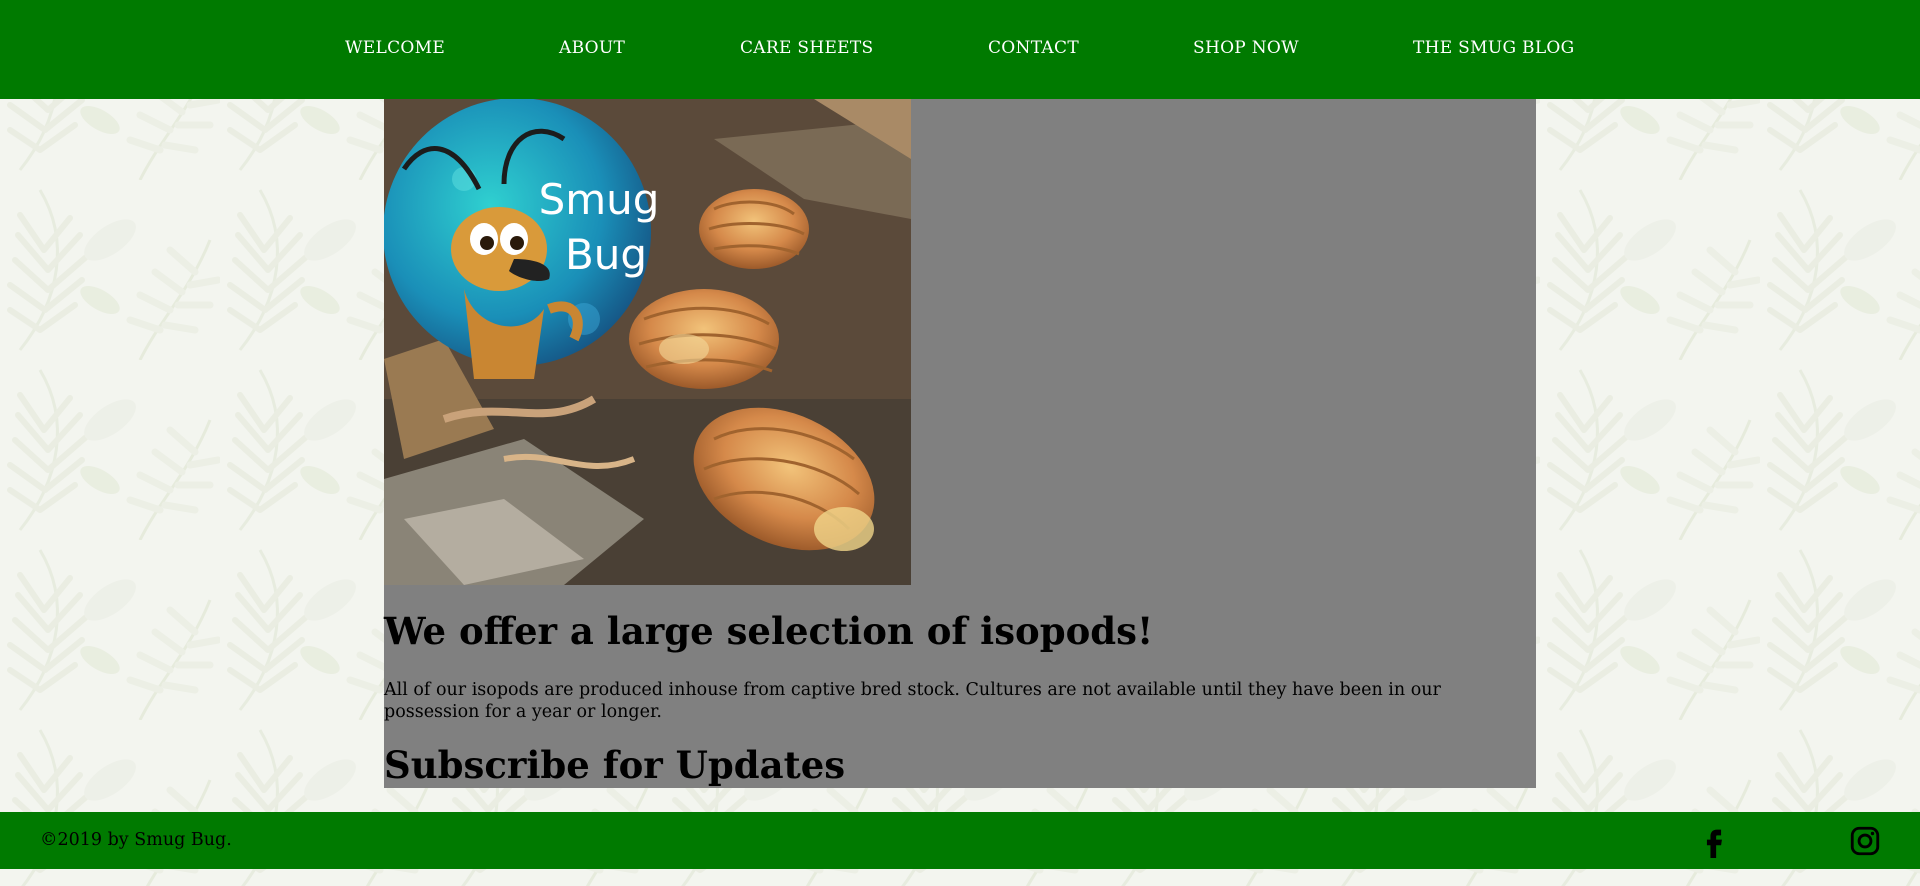 The width and height of the screenshot is (1920, 886). I want to click on subscribe-heading: Subscribe for Updates, so click(615, 765).